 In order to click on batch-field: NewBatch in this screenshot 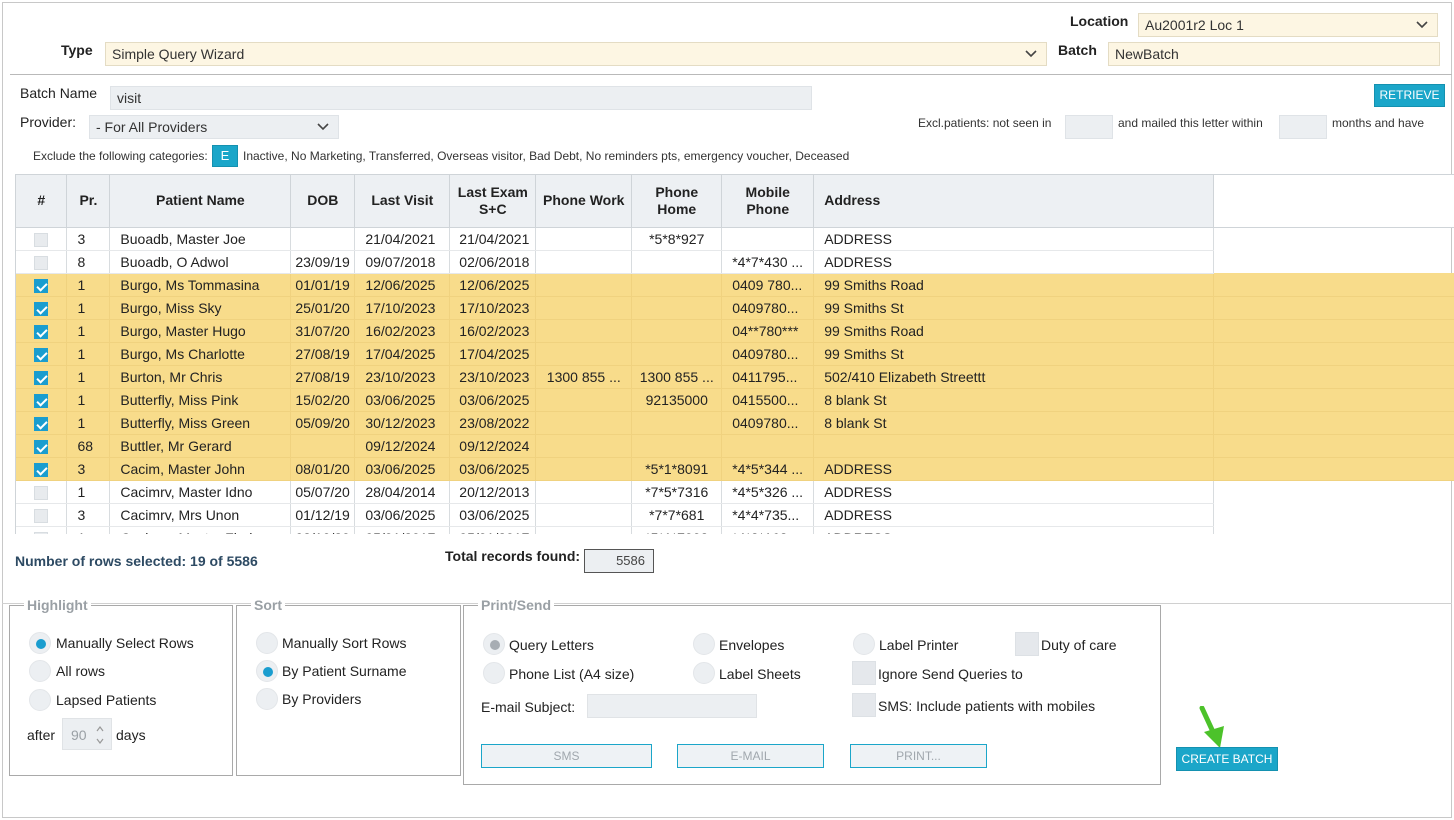, I will do `click(1274, 54)`.